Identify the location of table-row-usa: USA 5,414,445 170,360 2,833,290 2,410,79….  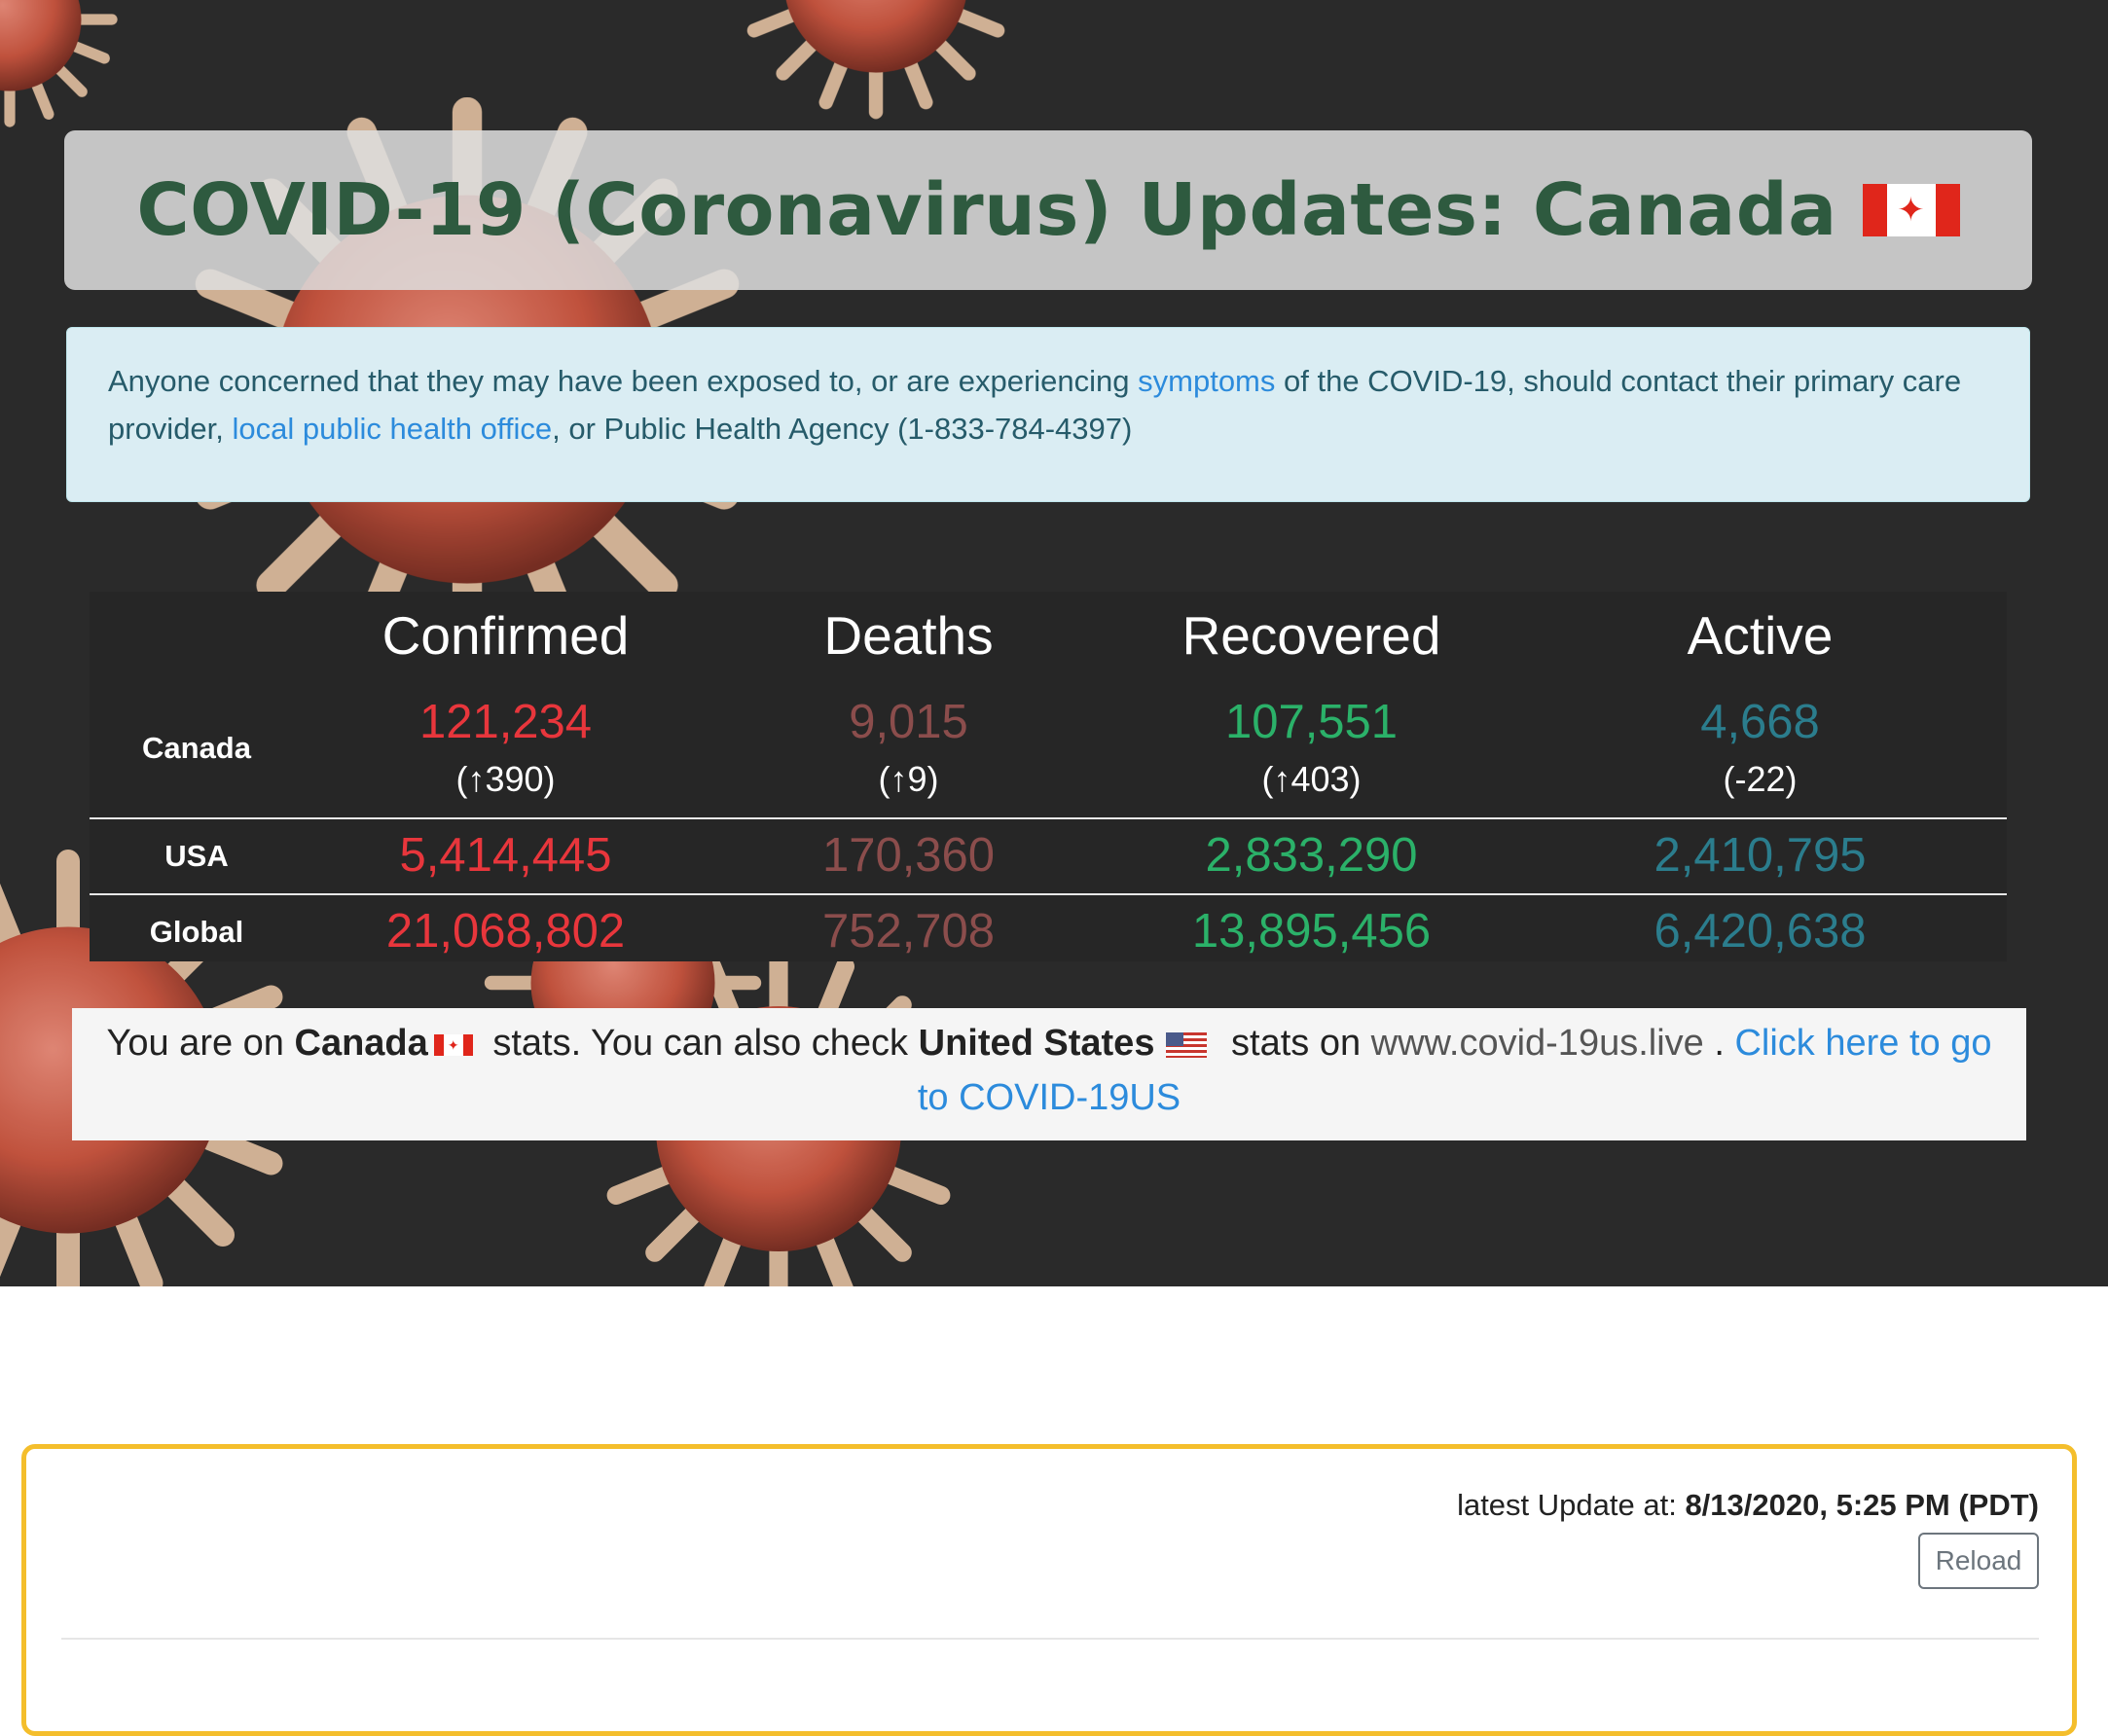
(1049, 856).